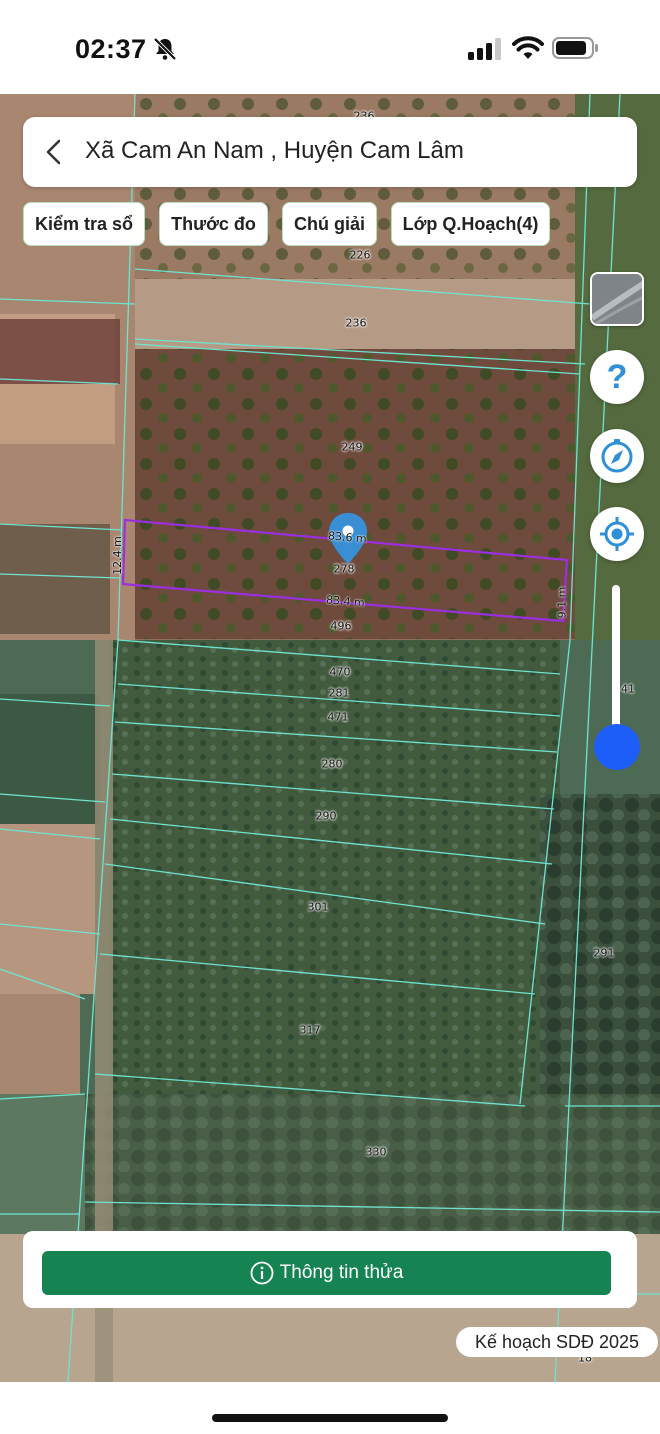 This screenshot has width=660, height=1434. I want to click on parcel-label: 317, so click(310, 1030).